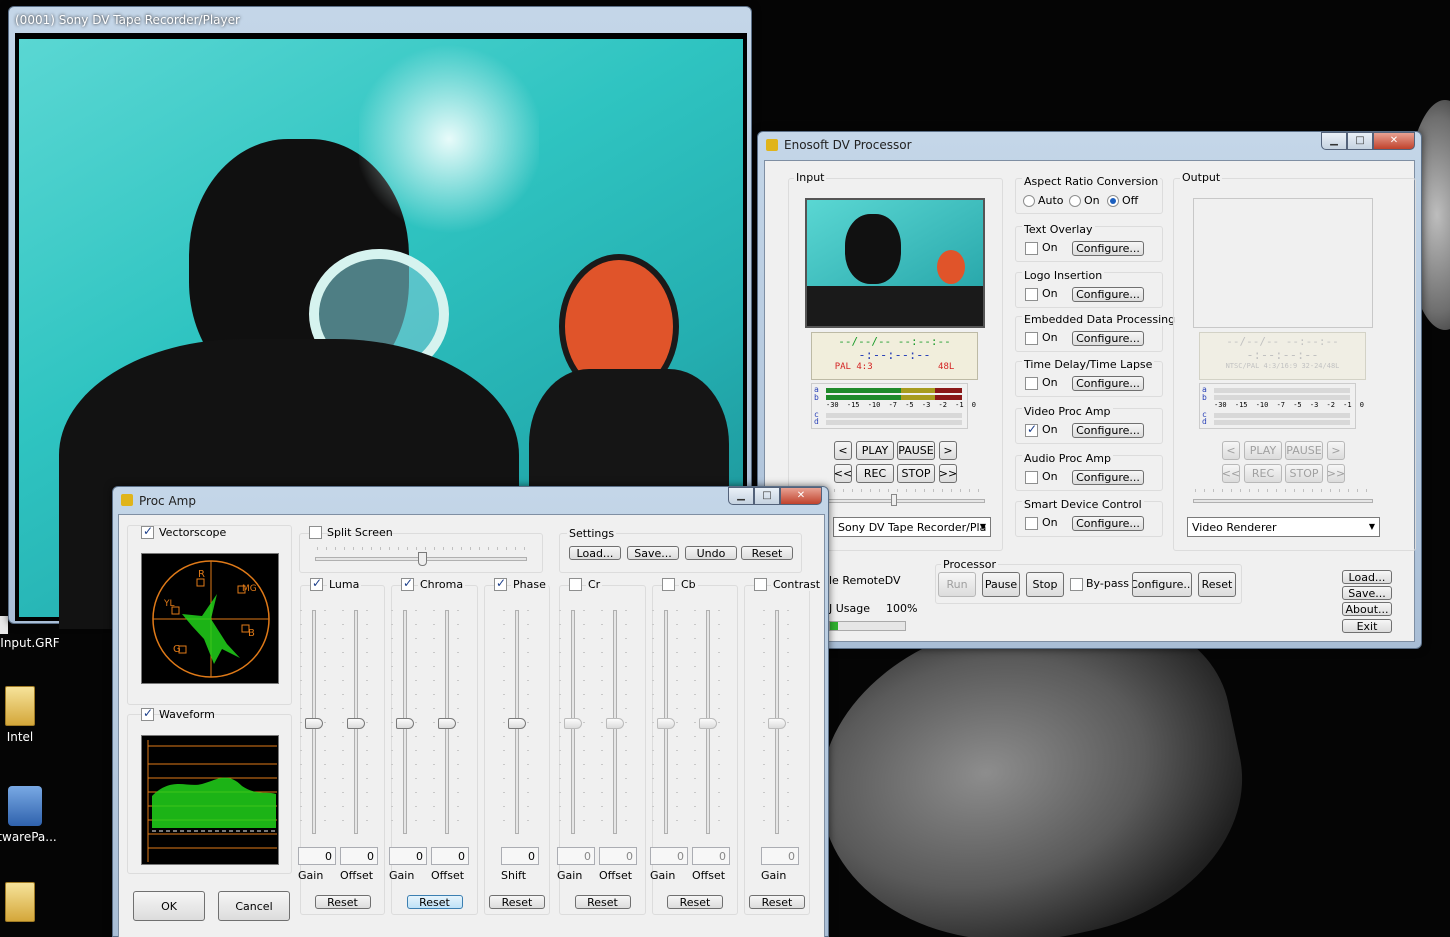 Image resolution: width=1450 pixels, height=937 pixels. I want to click on cancel-button: Cancel, so click(254, 906).